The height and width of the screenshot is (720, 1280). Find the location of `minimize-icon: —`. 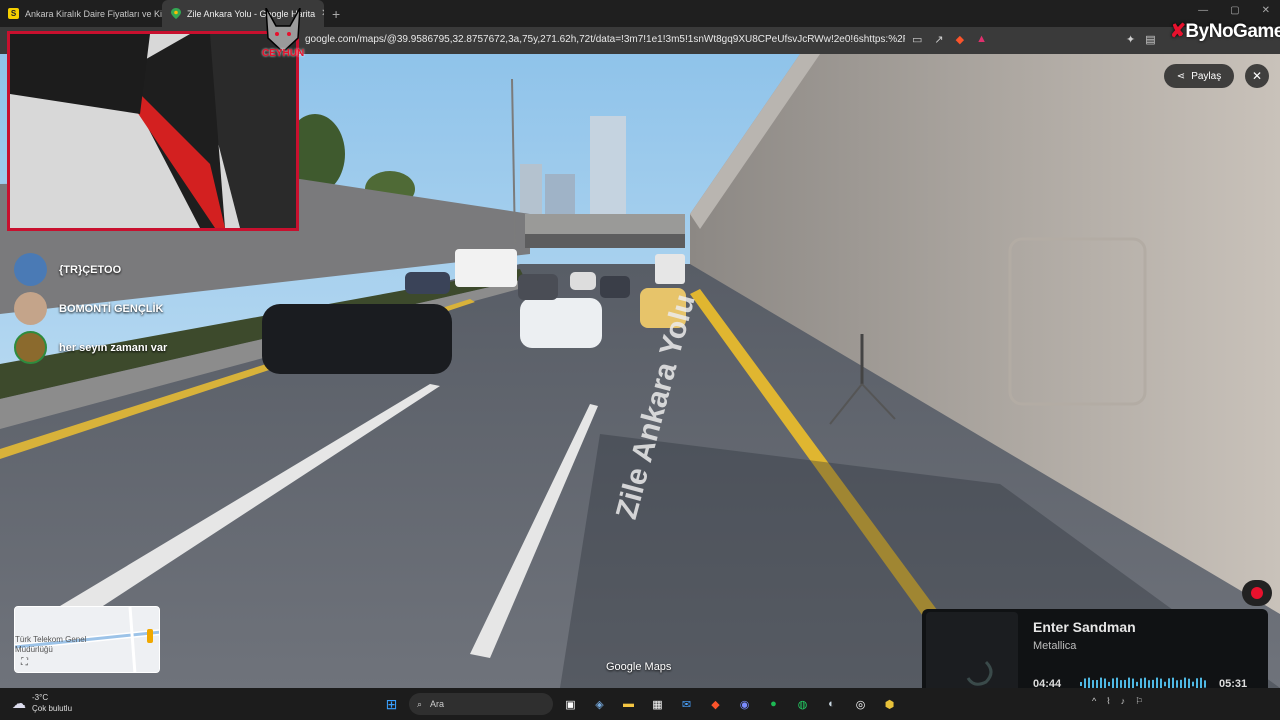

minimize-icon: — is located at coordinates (1203, 10).